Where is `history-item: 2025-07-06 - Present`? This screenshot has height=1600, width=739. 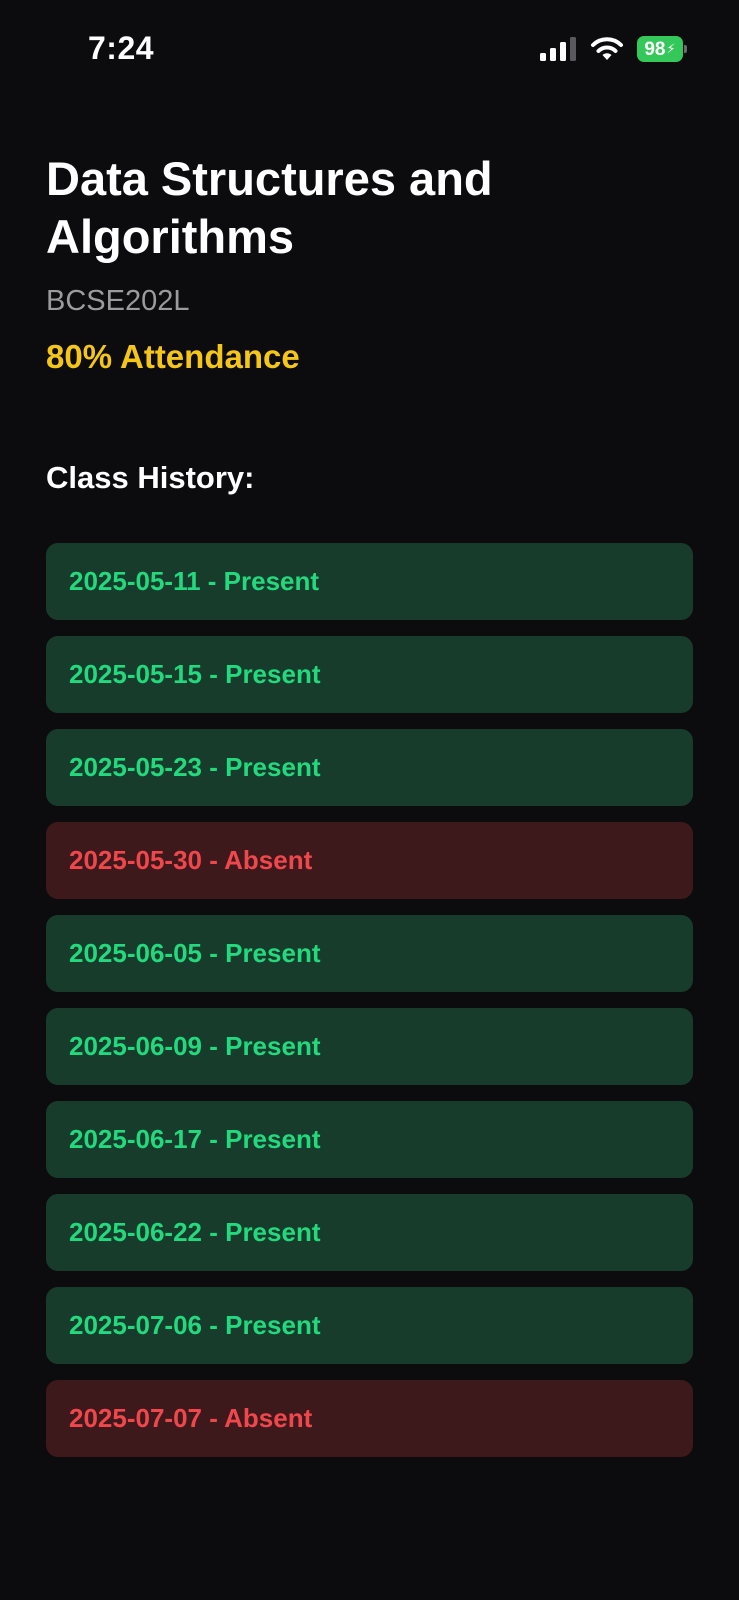 history-item: 2025-07-06 - Present is located at coordinates (369, 1325).